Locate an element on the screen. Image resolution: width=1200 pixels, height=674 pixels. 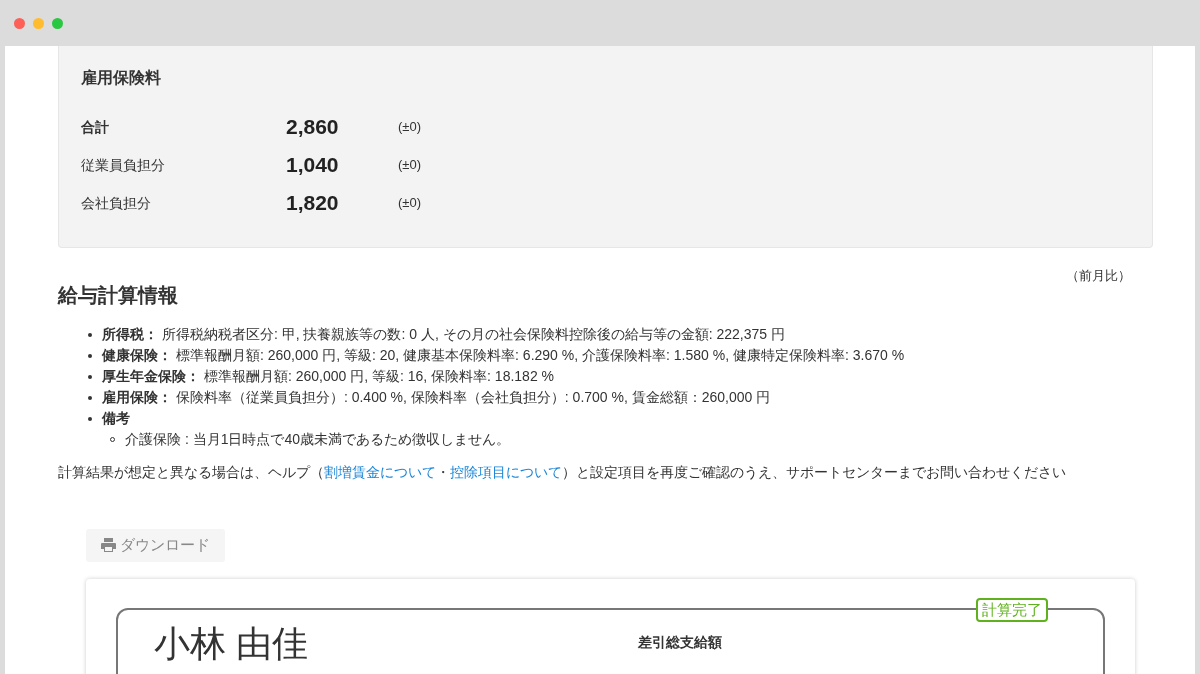
download-button: ダウンロード is located at coordinates (155, 545).